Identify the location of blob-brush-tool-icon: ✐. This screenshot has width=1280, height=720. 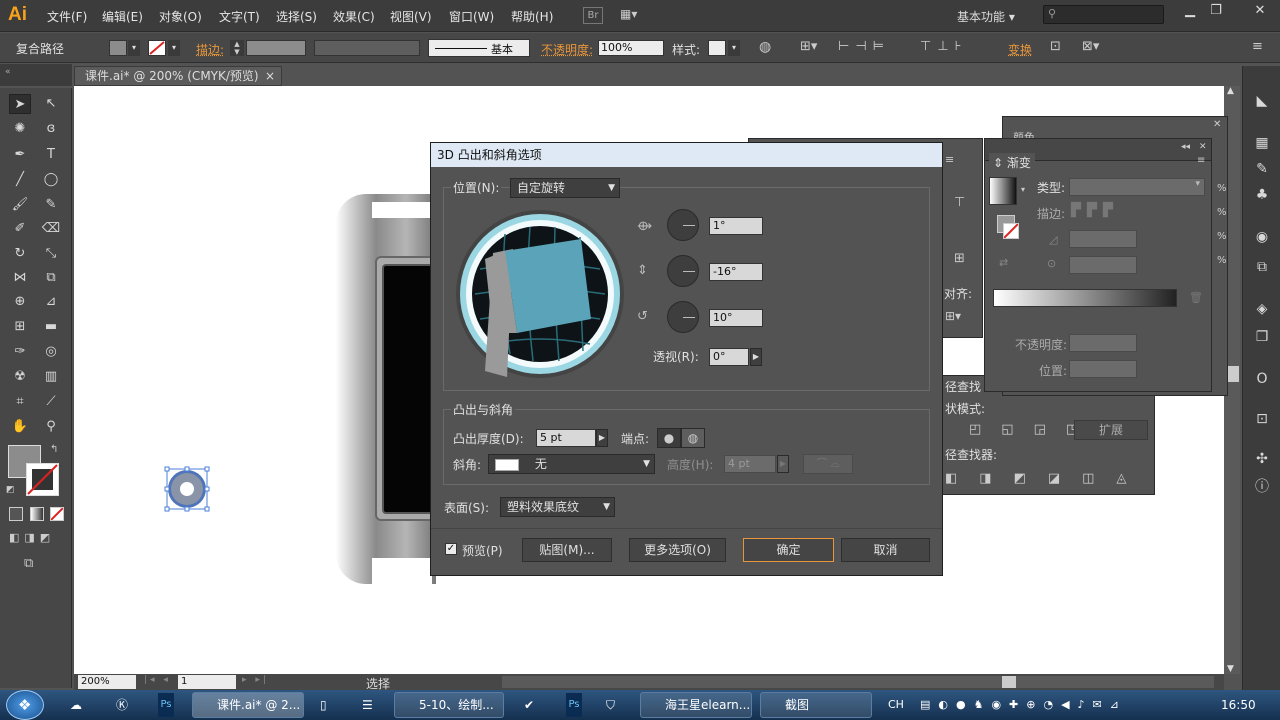
(20, 229).